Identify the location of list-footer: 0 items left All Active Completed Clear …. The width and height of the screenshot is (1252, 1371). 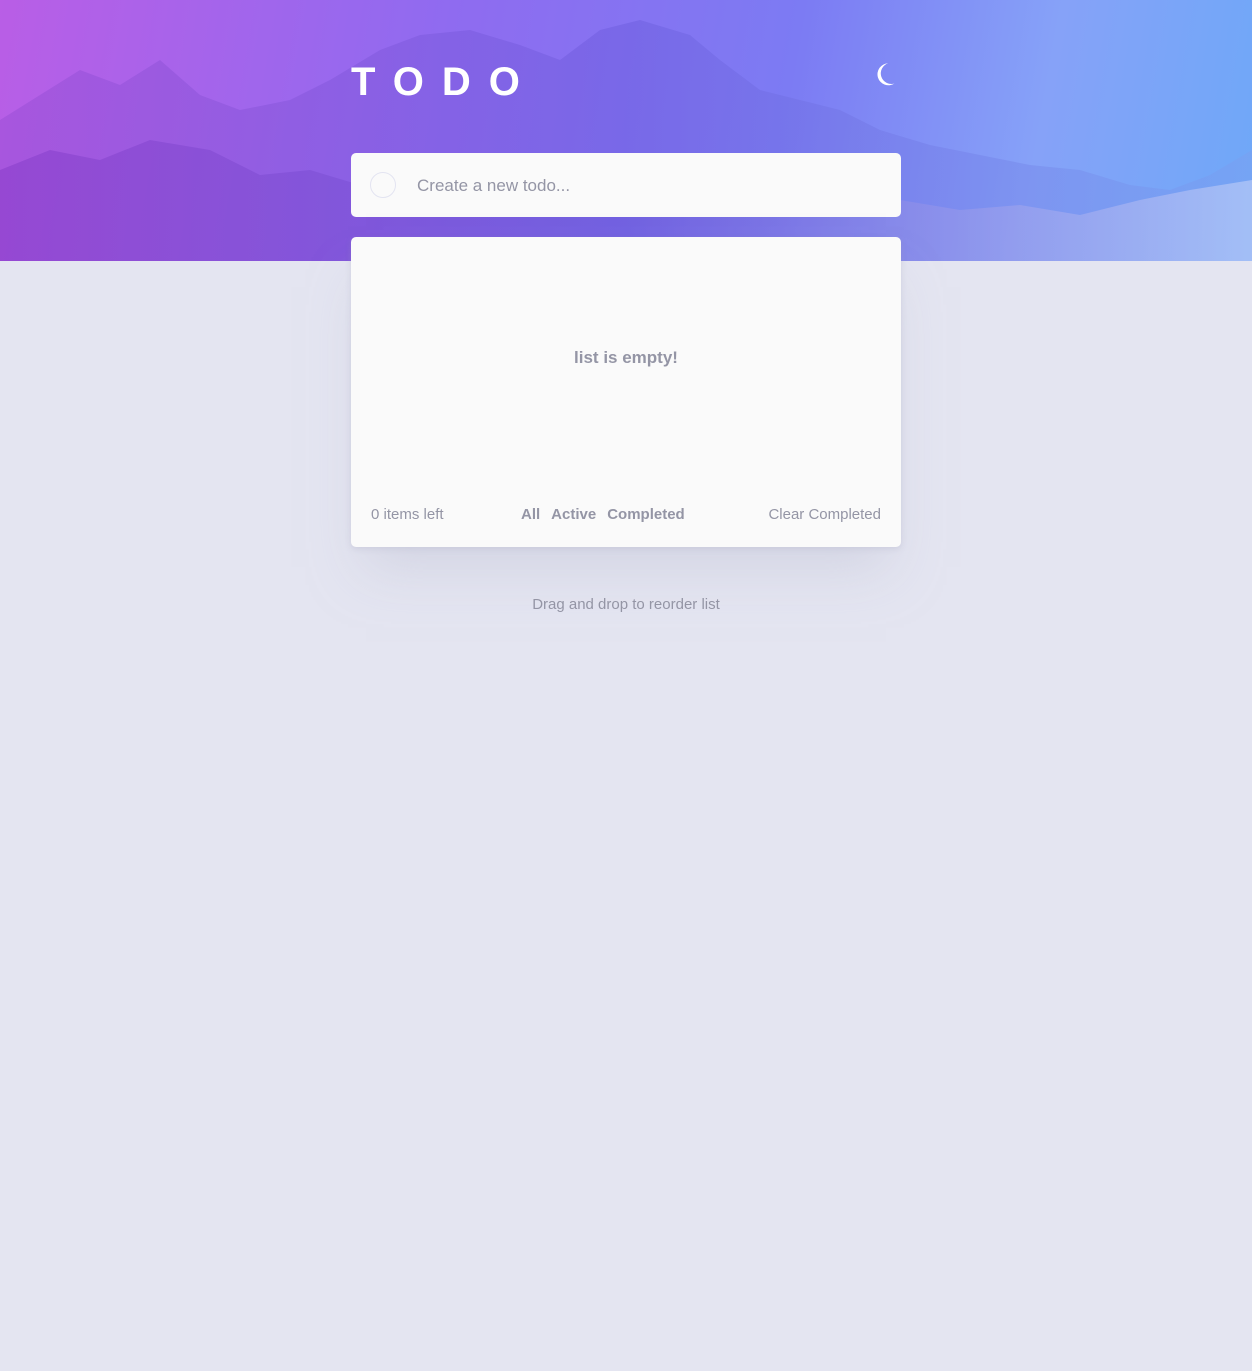
(626, 516).